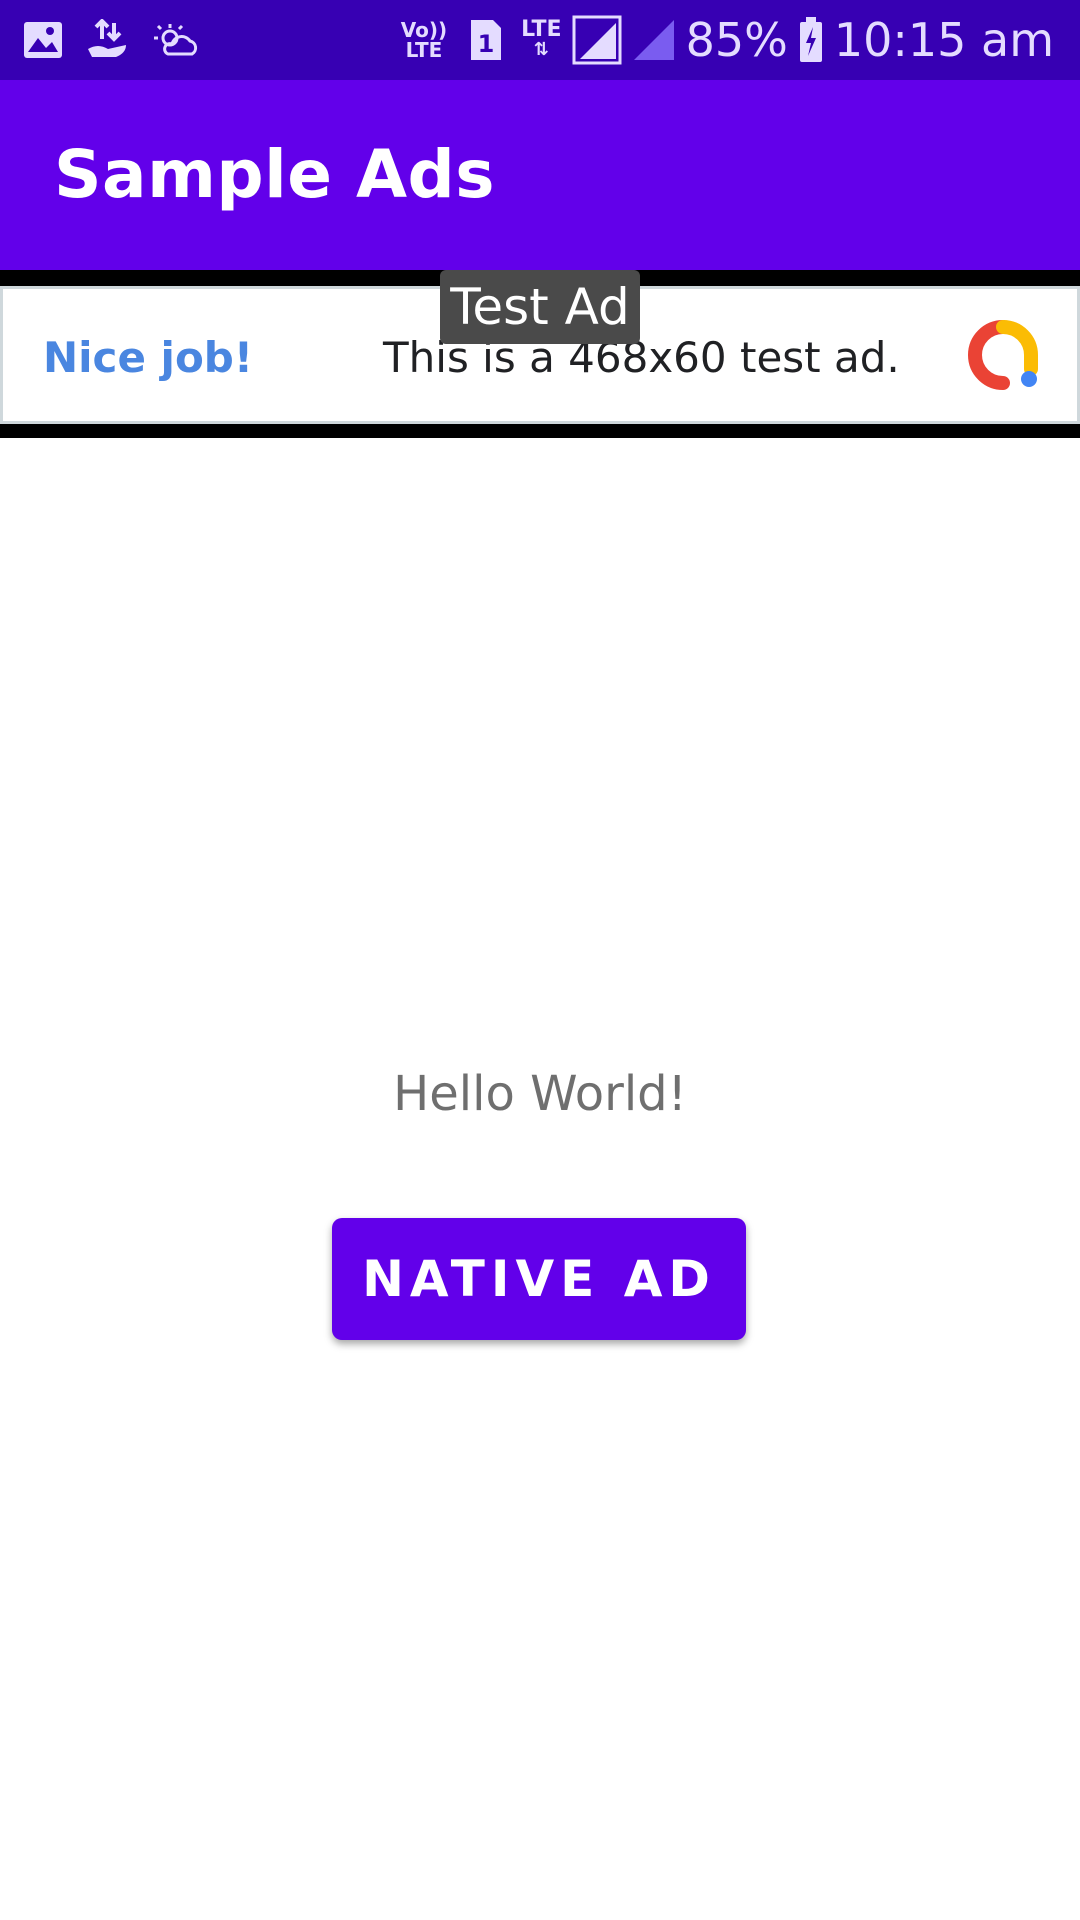  I want to click on volte-top-label: Vo)), so click(424, 30).